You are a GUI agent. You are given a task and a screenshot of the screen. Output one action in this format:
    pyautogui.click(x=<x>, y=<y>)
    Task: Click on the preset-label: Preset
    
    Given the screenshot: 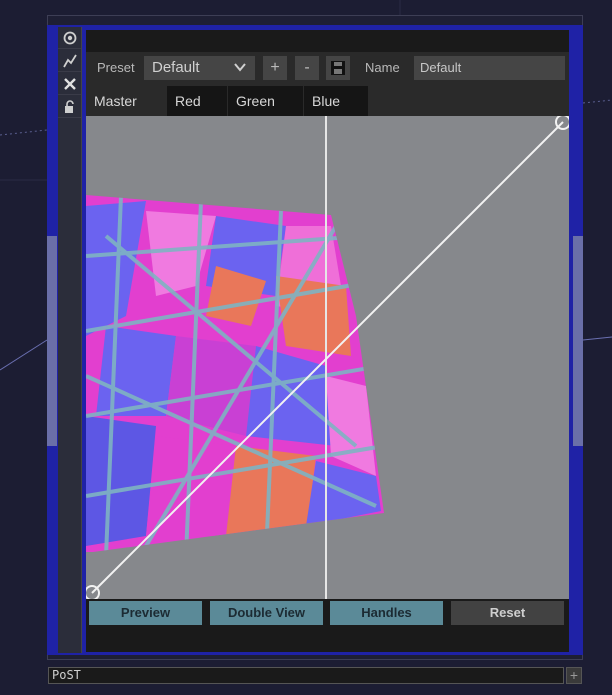 What is the action you would take?
    pyautogui.click(x=116, y=67)
    